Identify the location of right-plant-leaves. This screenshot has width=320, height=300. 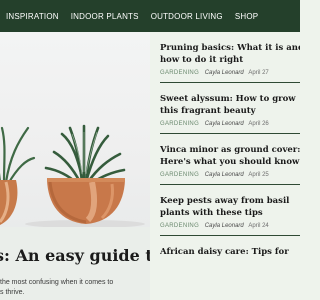
(85, 155).